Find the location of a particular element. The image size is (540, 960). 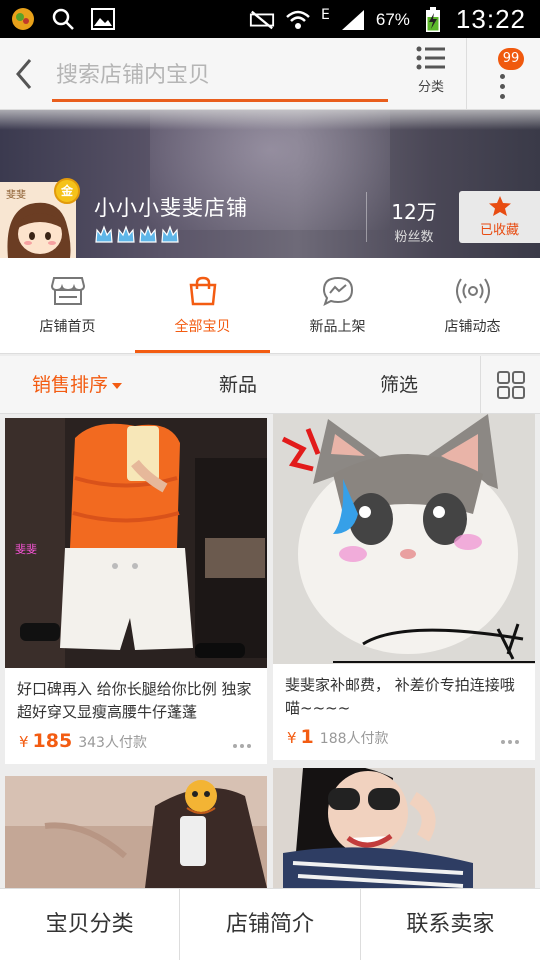

shop-name: 小小小斐斐店铺 is located at coordinates (171, 208).